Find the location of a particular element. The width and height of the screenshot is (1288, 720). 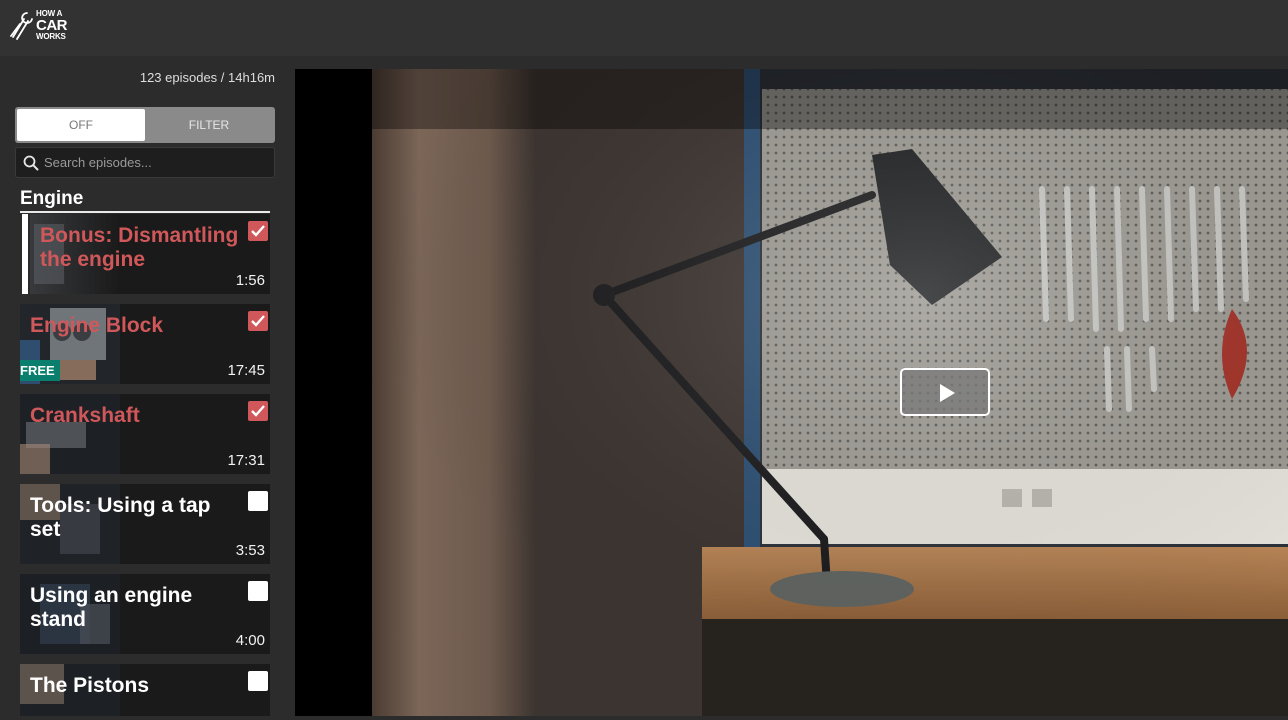

filter-toggle: OFF FILTER is located at coordinates (145, 125).